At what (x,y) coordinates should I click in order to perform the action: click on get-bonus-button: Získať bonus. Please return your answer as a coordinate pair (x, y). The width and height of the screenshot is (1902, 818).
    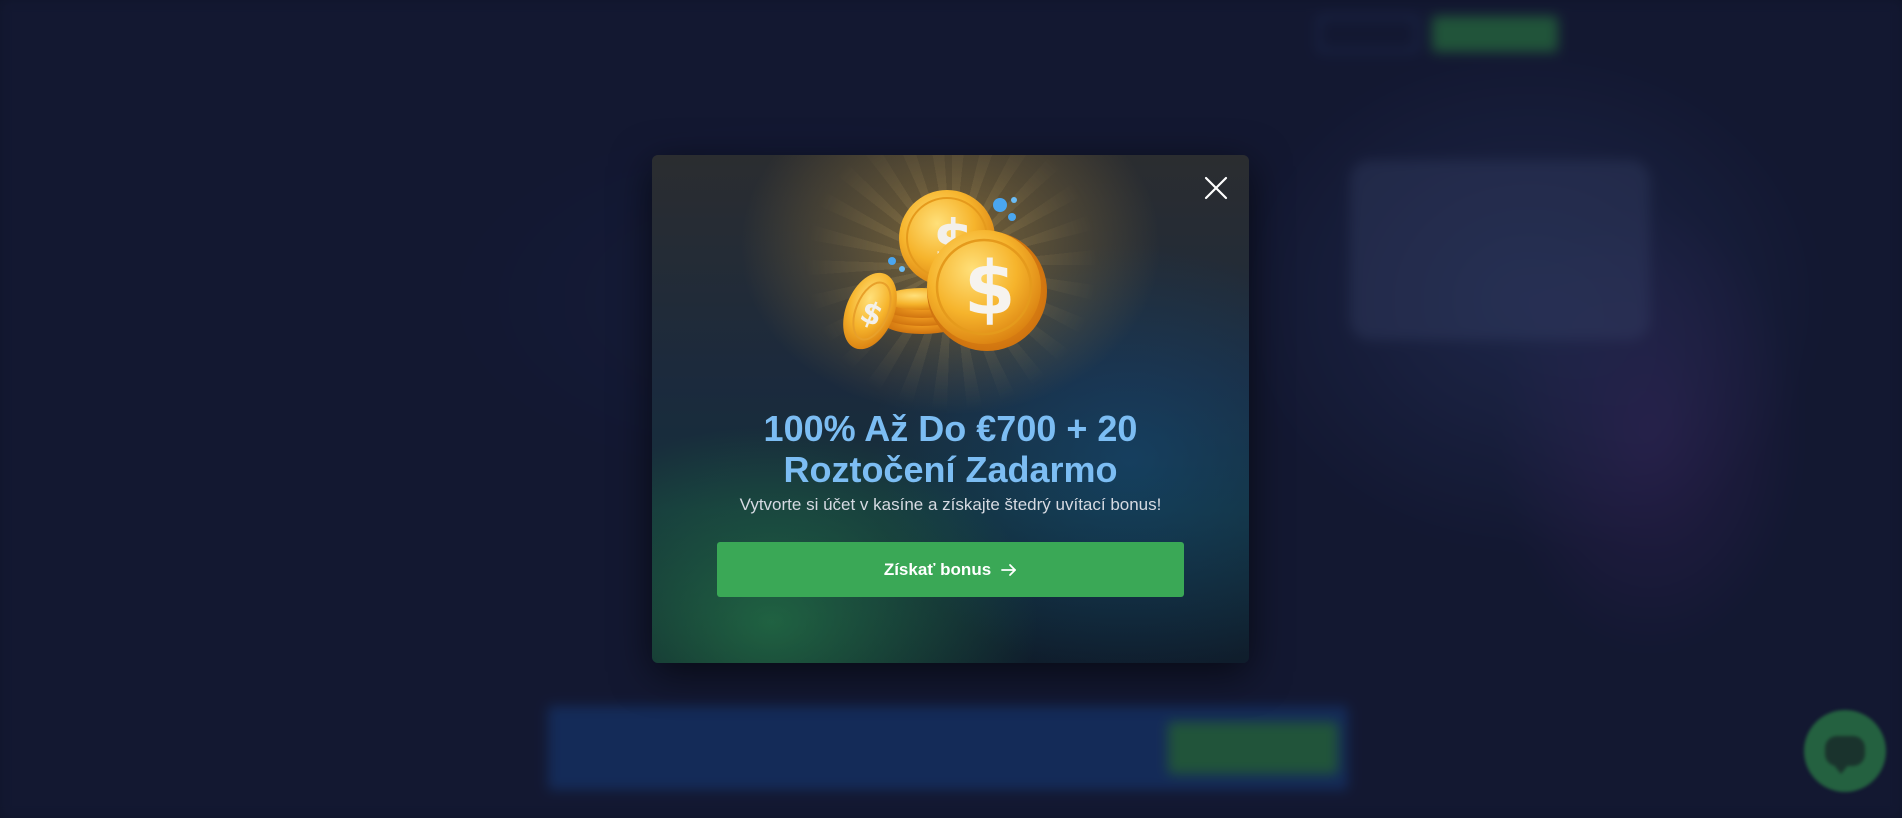
    Looking at the image, I should click on (950, 569).